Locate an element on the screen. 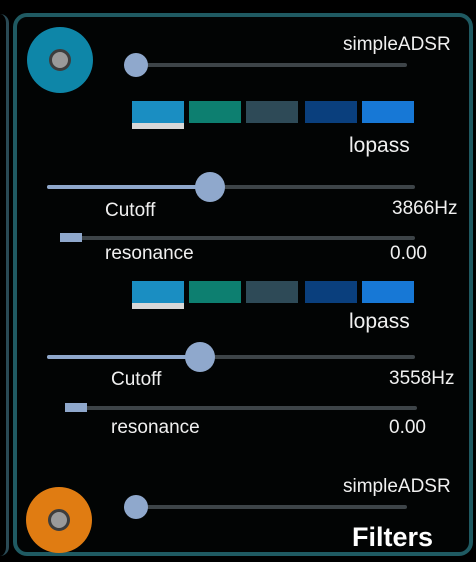 This screenshot has height=562, width=476. output-port is located at coordinates (59, 520).